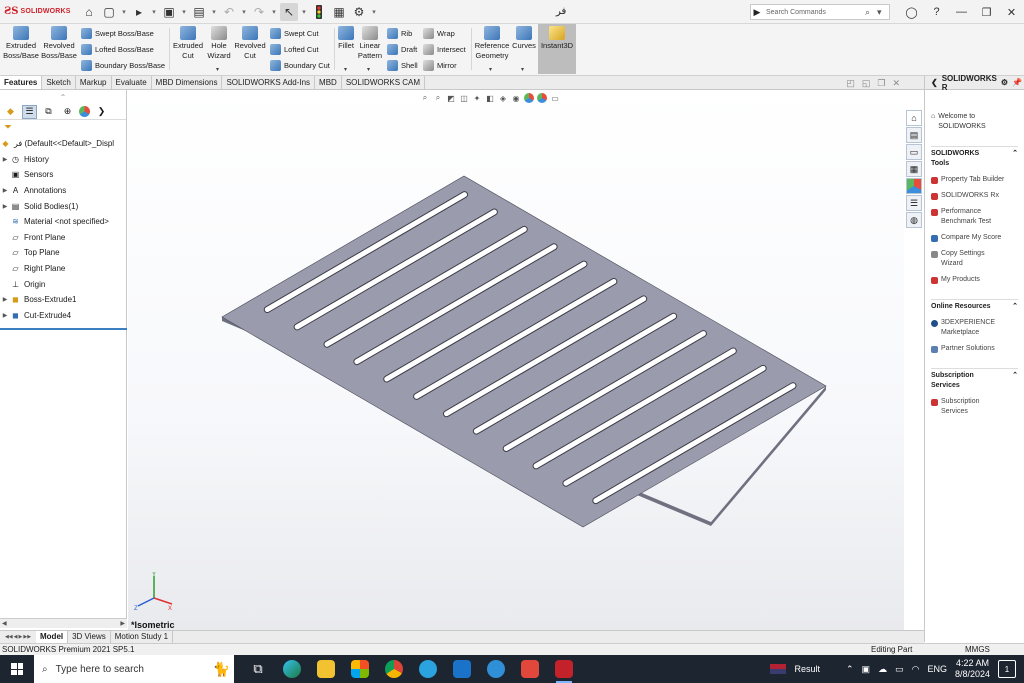 The width and height of the screenshot is (1024, 683). I want to click on onedrive-icon: ☁, so click(882, 669).